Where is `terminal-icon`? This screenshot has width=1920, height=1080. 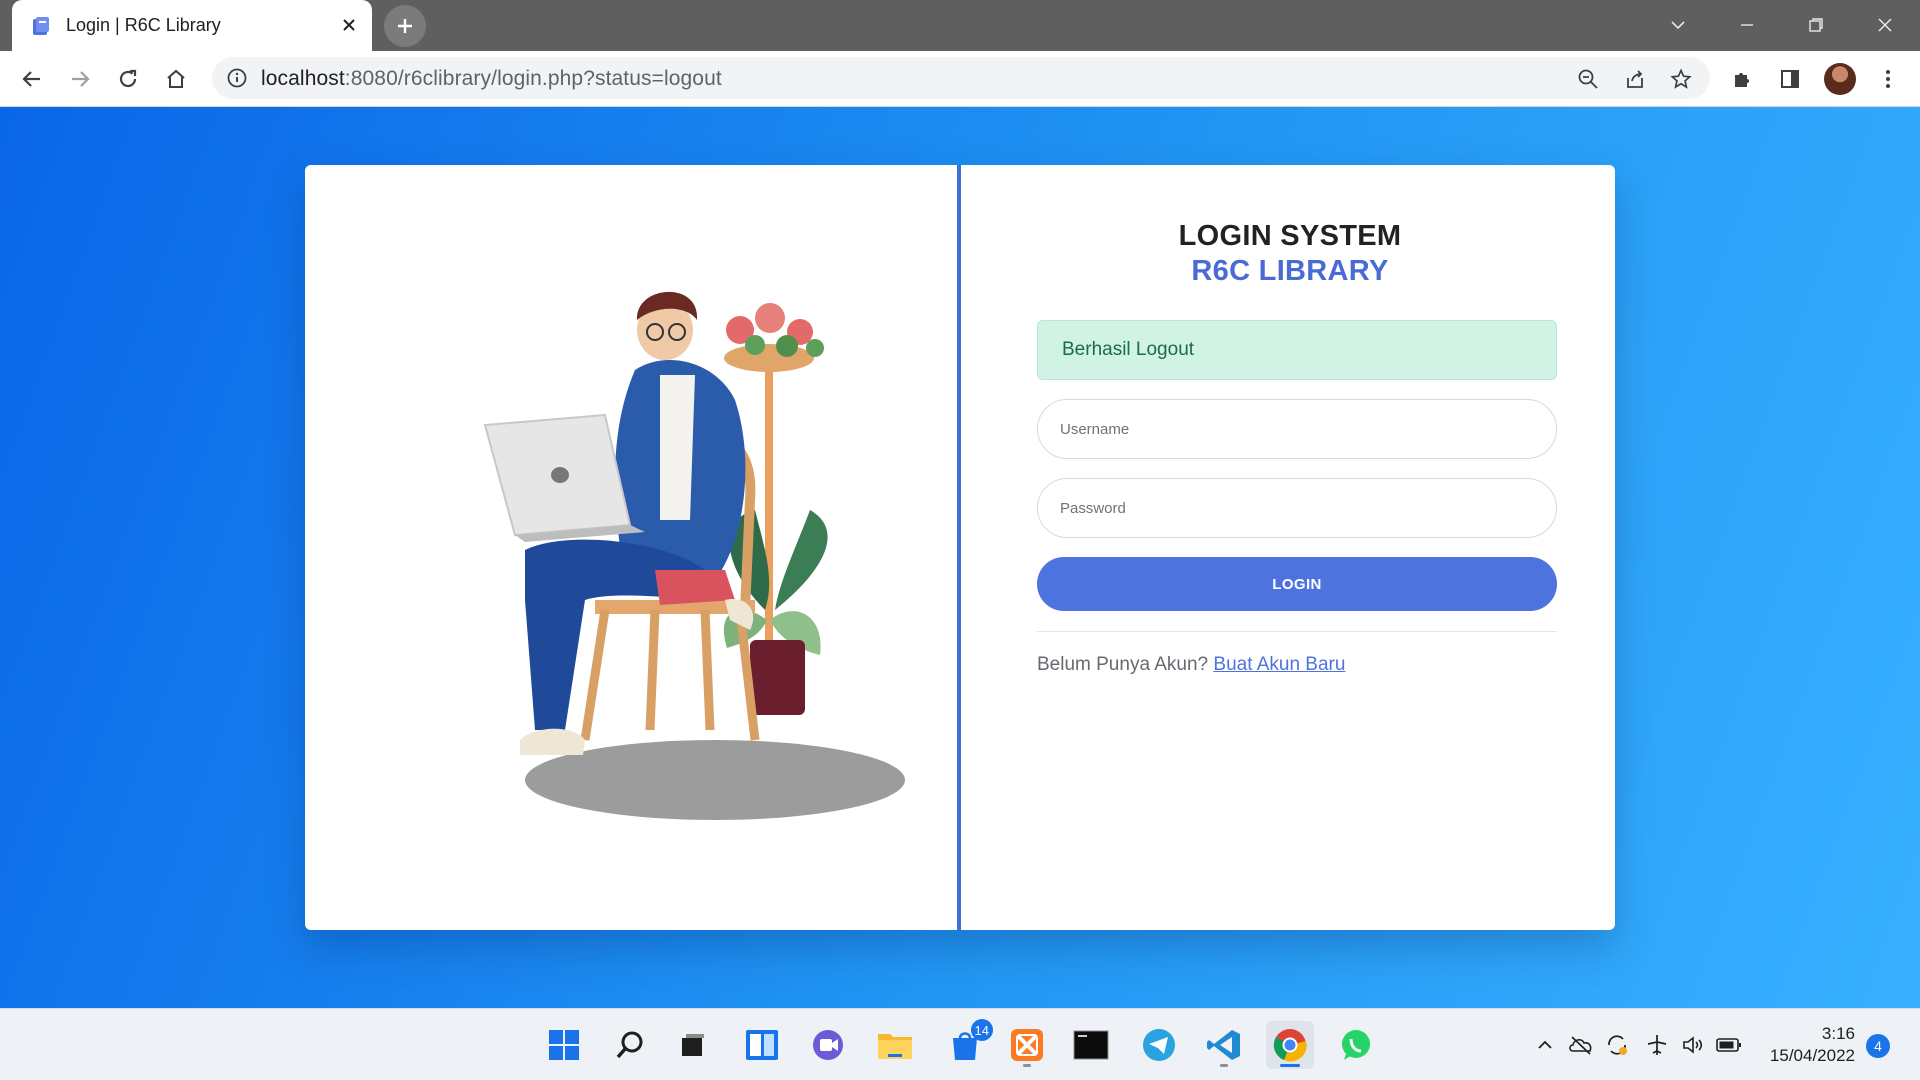
terminal-icon is located at coordinates (1091, 1045).